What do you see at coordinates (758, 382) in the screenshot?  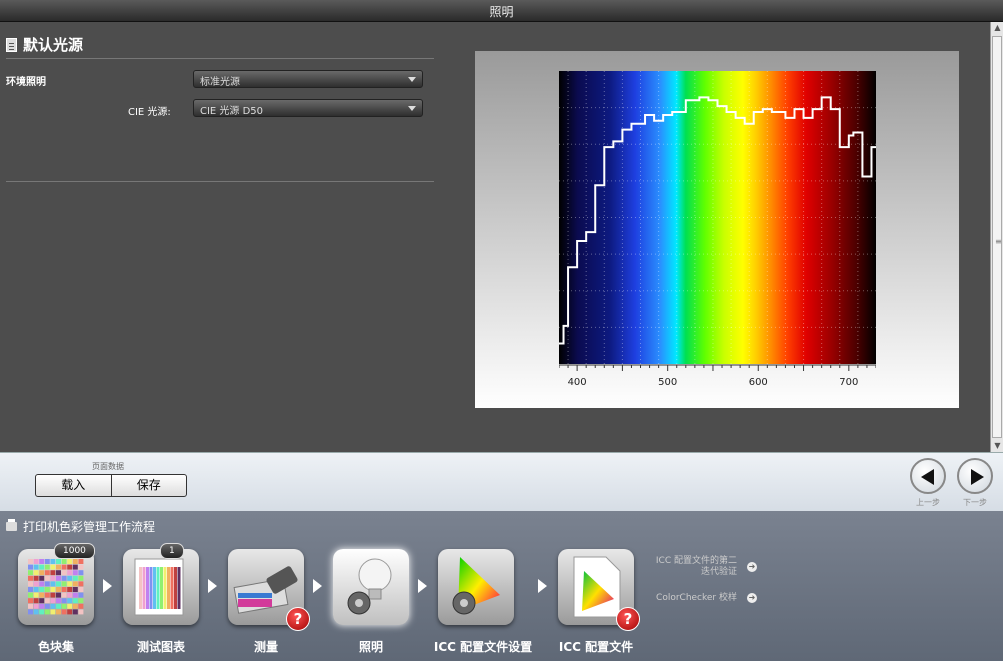 I see `x-tick-label: 600` at bounding box center [758, 382].